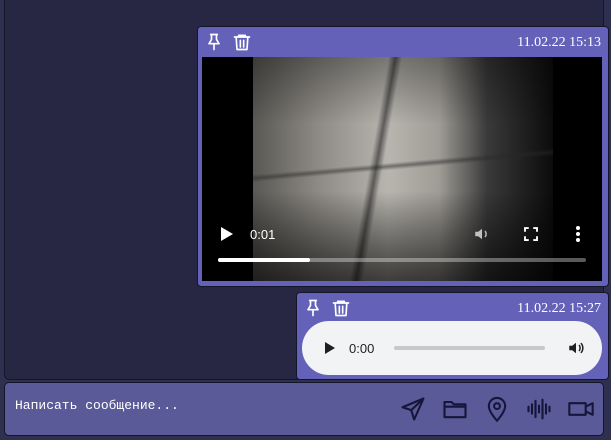 This screenshot has width=611, height=440. Describe the element at coordinates (263, 234) in the screenshot. I see `video-current-time: 0:01` at that location.